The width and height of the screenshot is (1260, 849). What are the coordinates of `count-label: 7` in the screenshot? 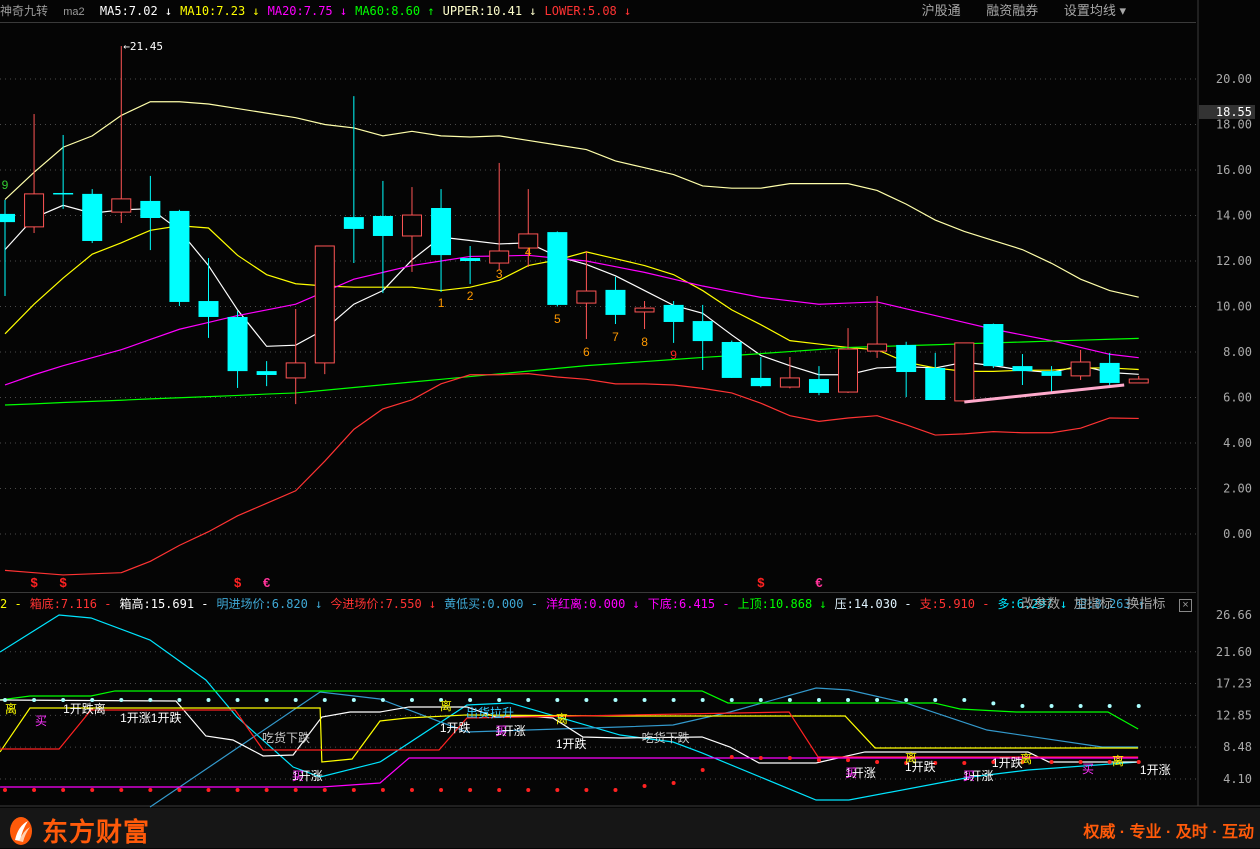 It's located at (615, 337).